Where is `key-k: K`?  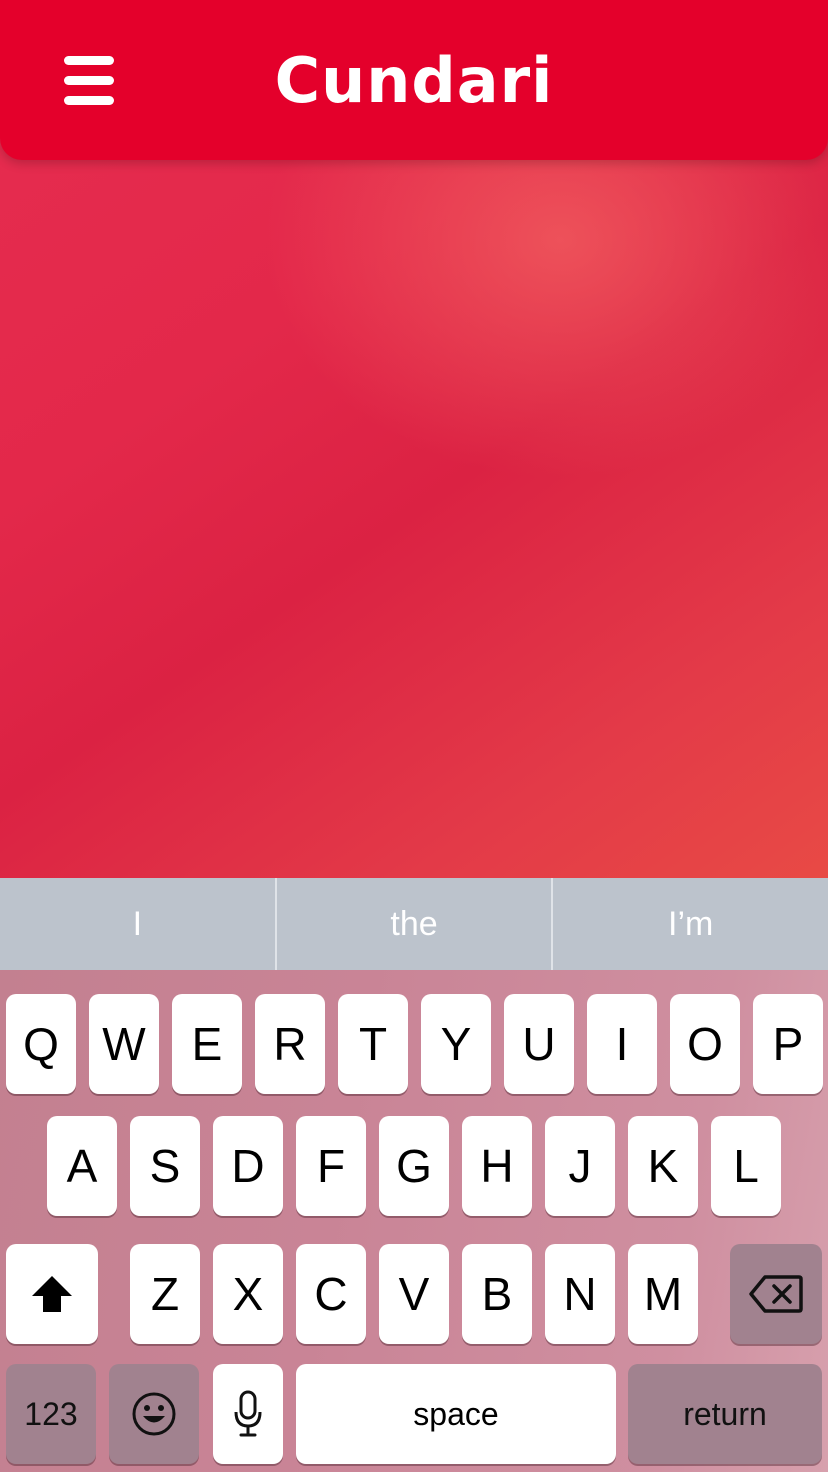 key-k: K is located at coordinates (663, 1166).